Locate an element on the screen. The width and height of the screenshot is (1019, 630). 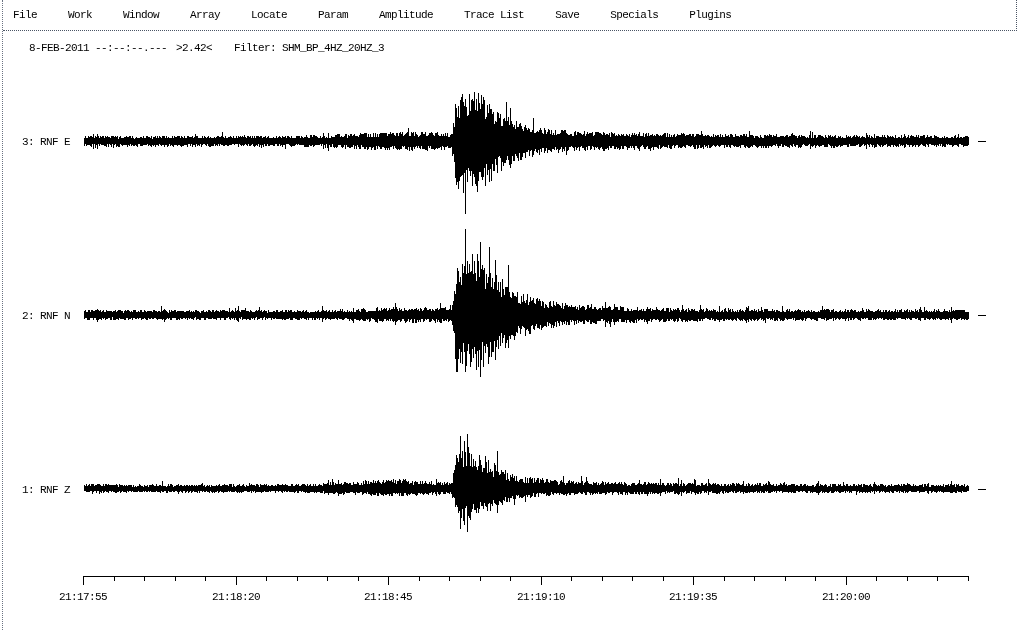
filter-text: Filter: SHM_BP_4HZ_20HZ_3 is located at coordinates (309, 48).